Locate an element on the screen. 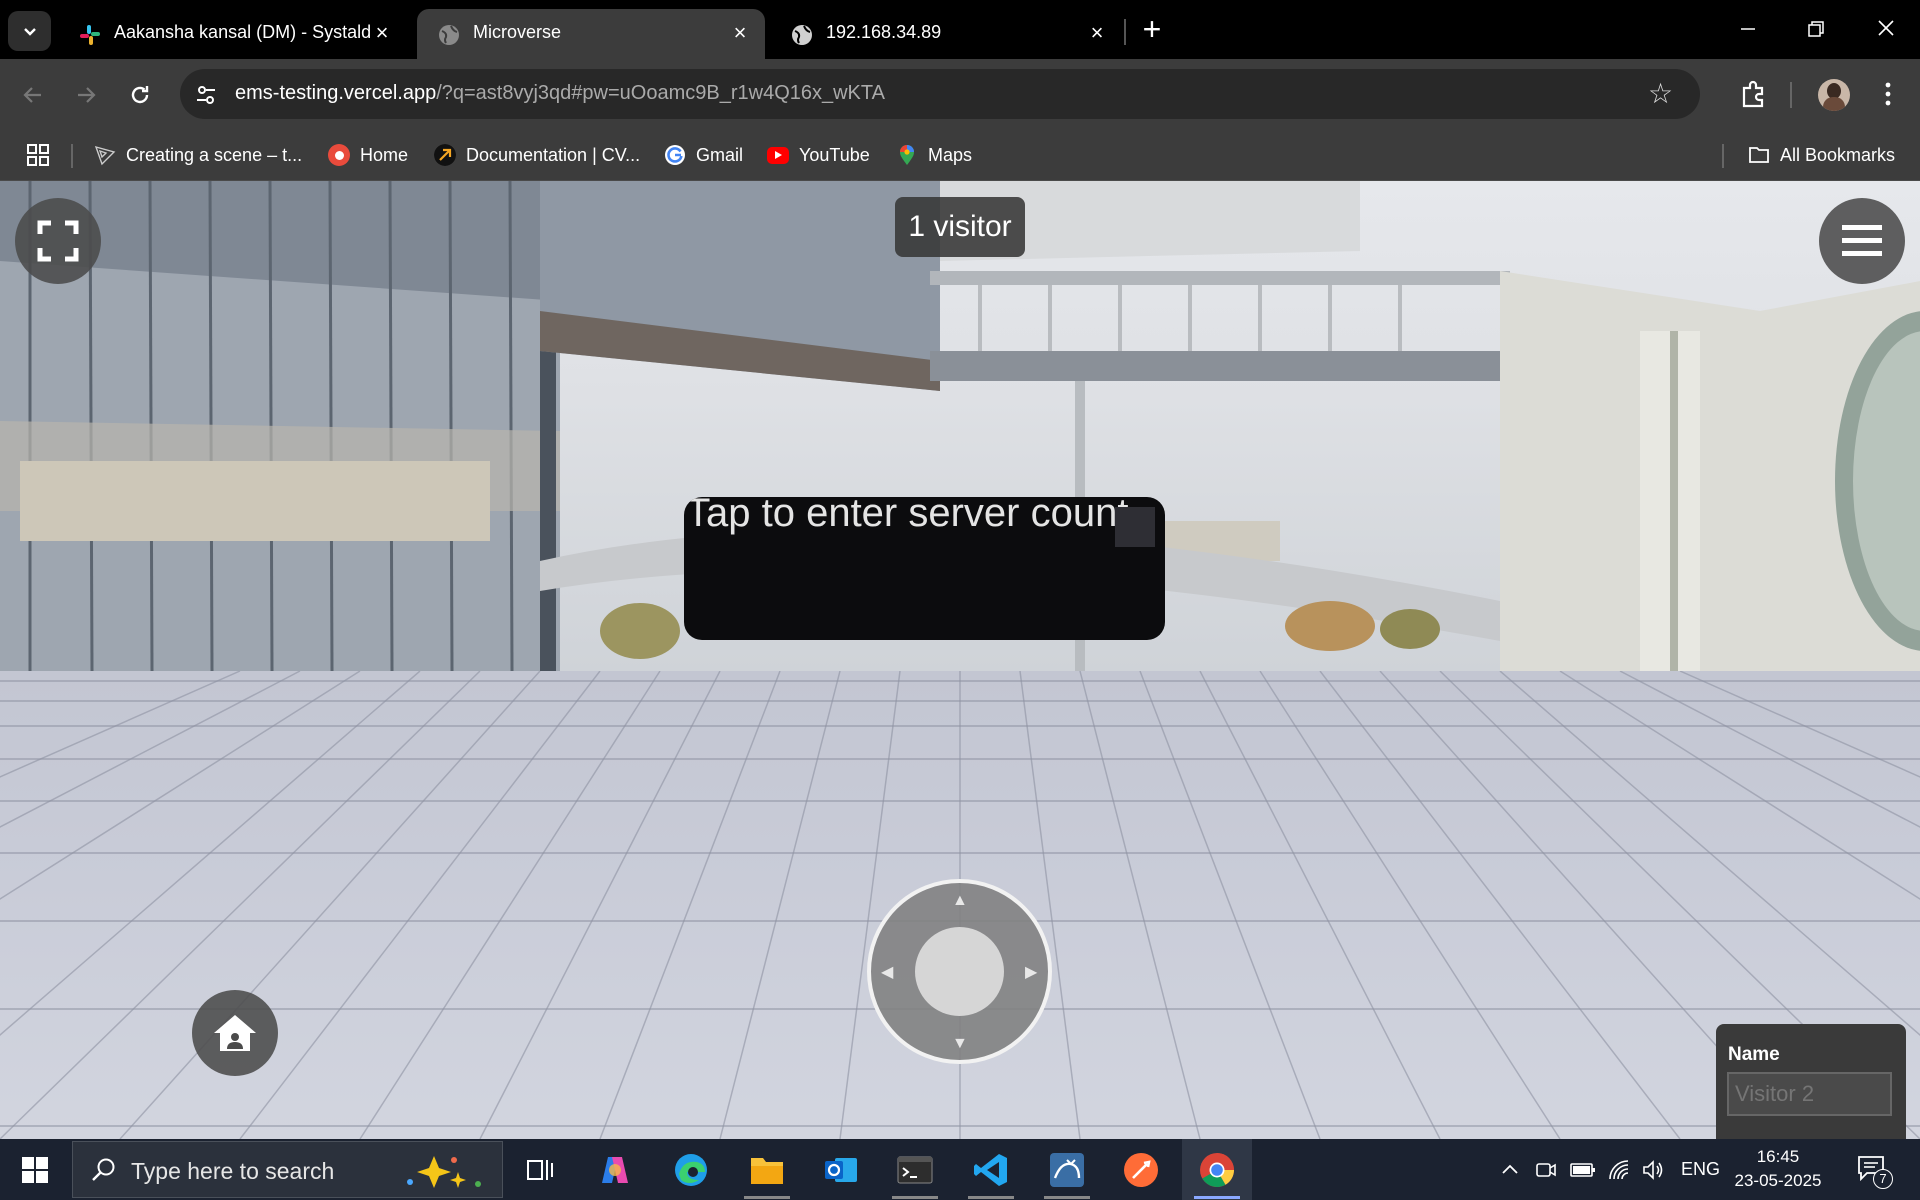 The height and width of the screenshot is (1200, 1920). bookmark-youtube: YouTube is located at coordinates (818, 155).